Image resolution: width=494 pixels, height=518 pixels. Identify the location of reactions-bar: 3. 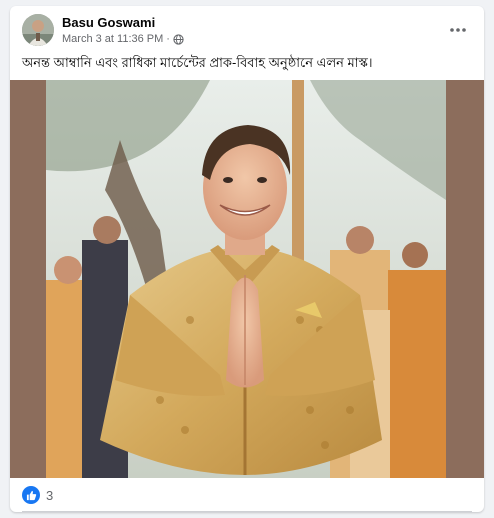
(247, 495).